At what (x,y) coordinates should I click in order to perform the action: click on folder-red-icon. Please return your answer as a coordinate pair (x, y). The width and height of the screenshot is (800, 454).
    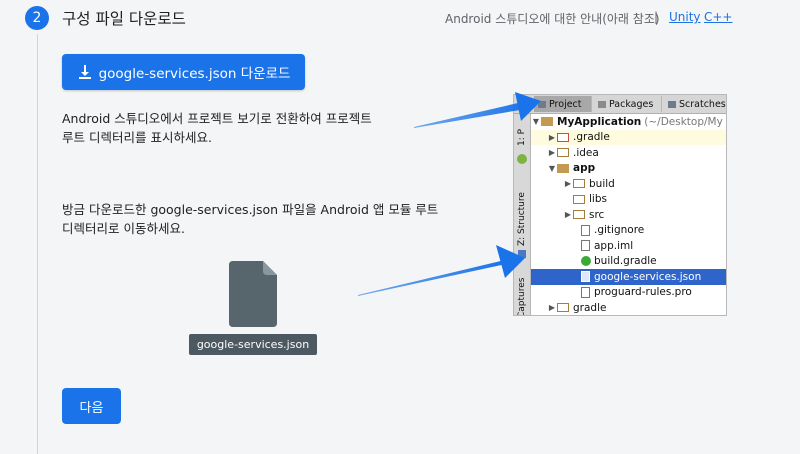
    Looking at the image, I should click on (563, 137).